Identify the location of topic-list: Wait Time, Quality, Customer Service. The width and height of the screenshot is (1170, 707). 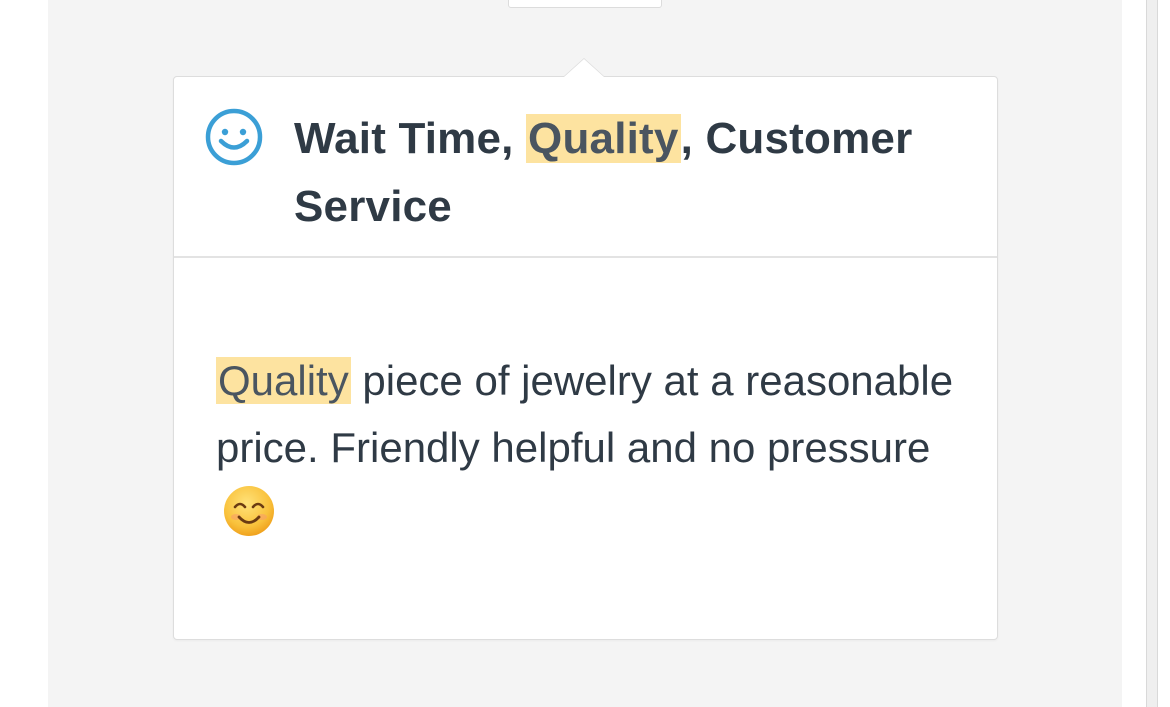
(634, 173).